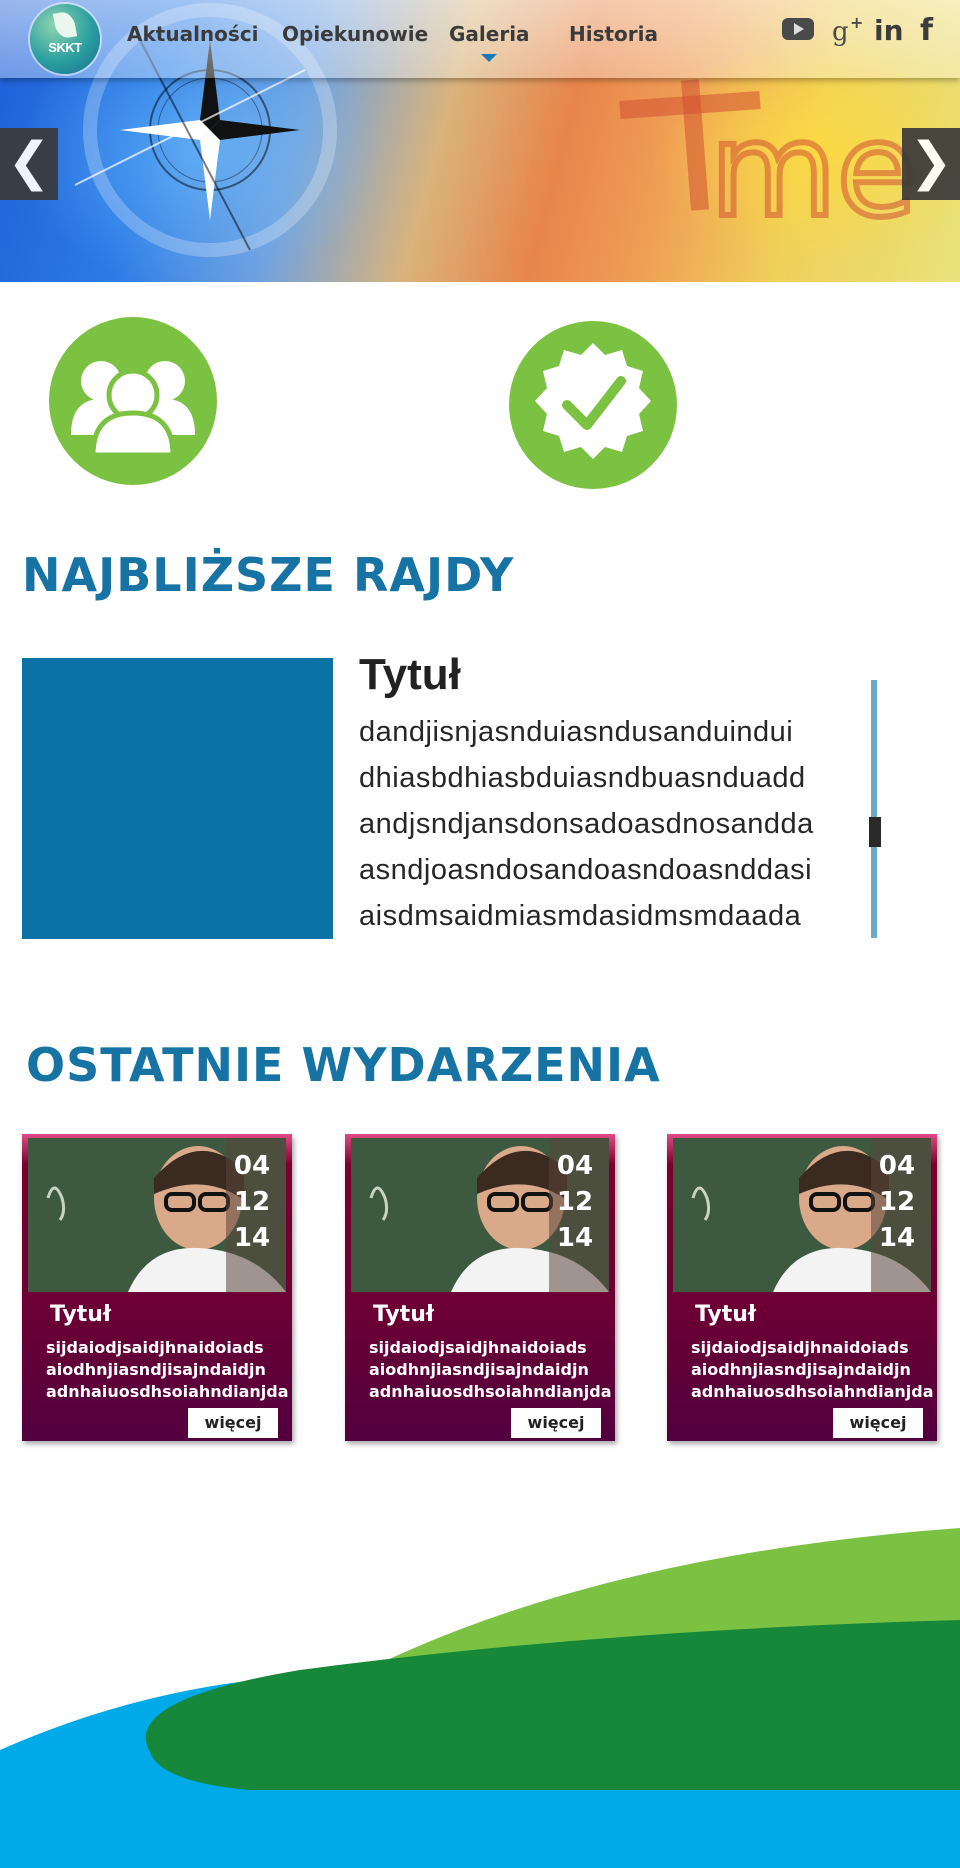  I want to click on users-icon, so click(133, 401).